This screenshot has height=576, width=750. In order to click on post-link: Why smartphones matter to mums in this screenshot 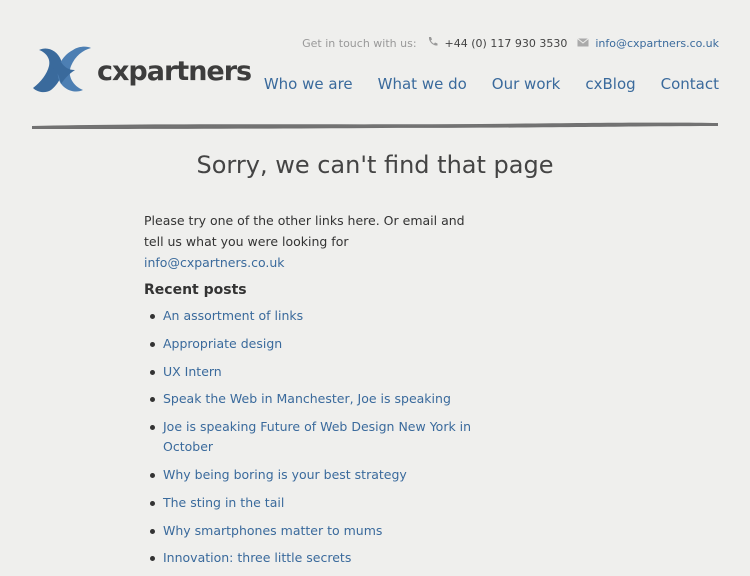, I will do `click(272, 530)`.